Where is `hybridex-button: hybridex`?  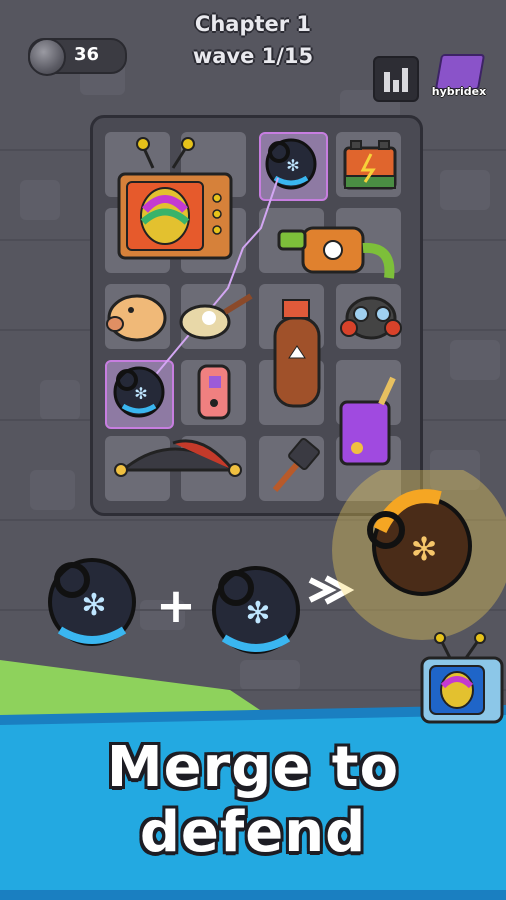
hybridex-button: hybridex is located at coordinates (459, 78).